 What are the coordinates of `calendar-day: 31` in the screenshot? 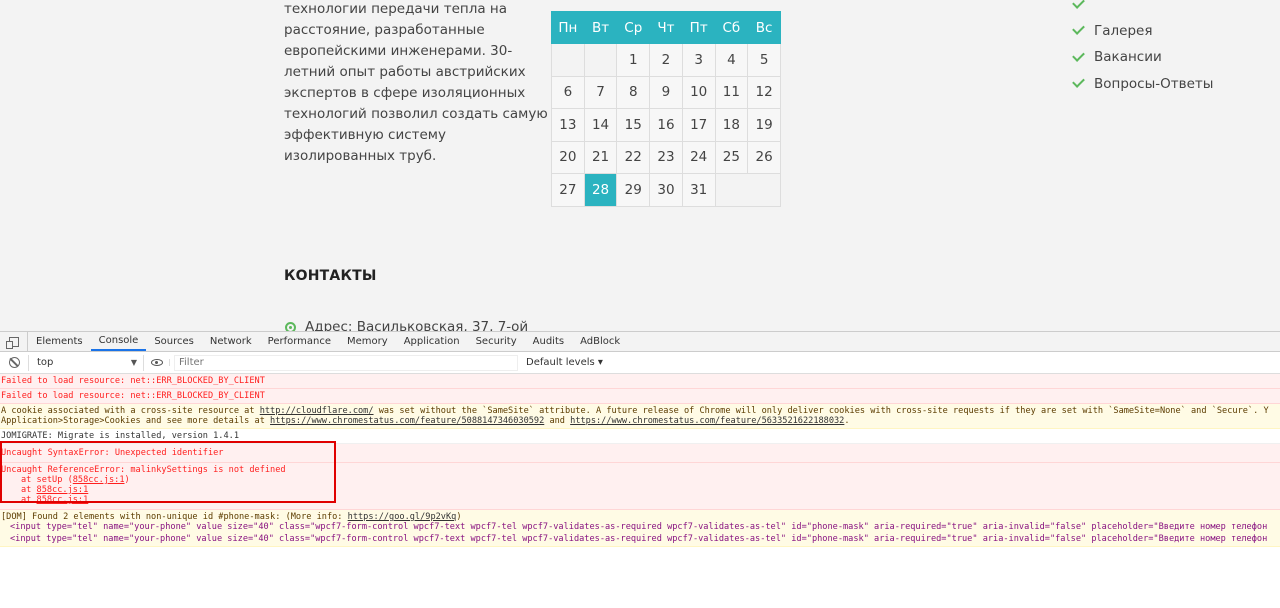 It's located at (698, 190).